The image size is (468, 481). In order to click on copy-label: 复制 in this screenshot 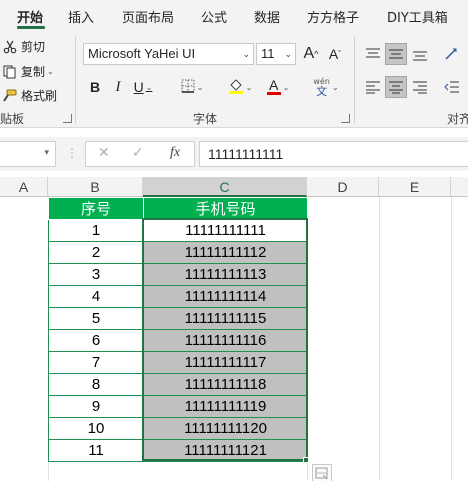, I will do `click(33, 72)`.